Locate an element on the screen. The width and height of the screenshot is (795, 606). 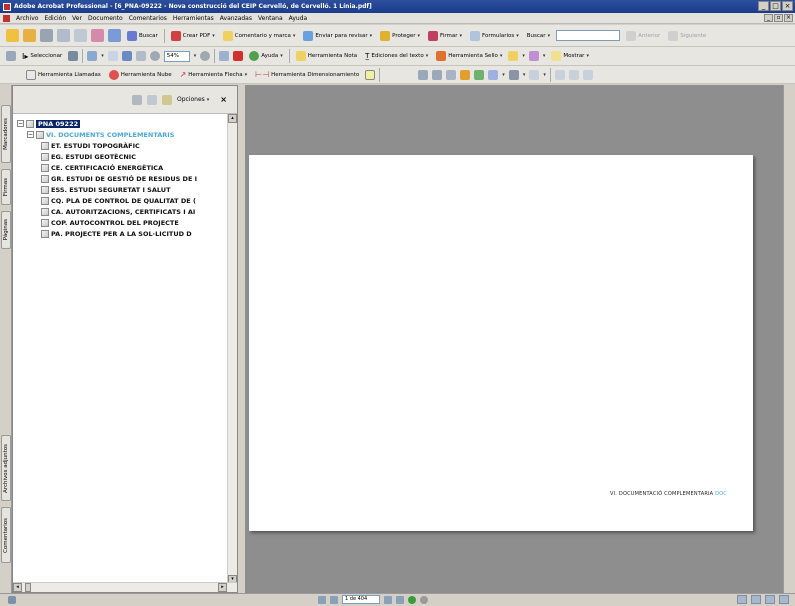
menu-ver: Ver is located at coordinates (77, 18).